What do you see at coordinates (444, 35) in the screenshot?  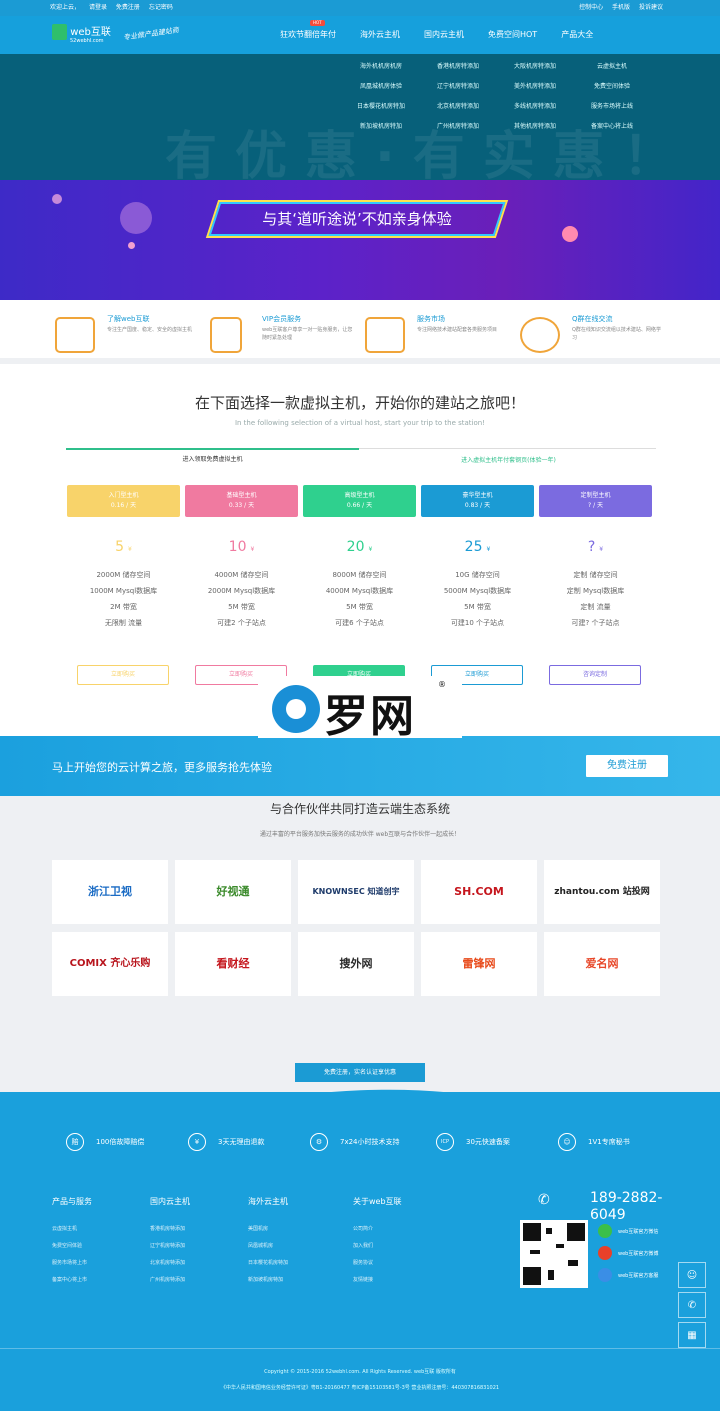 I see `nav-item-domestic: 国内云主机` at bounding box center [444, 35].